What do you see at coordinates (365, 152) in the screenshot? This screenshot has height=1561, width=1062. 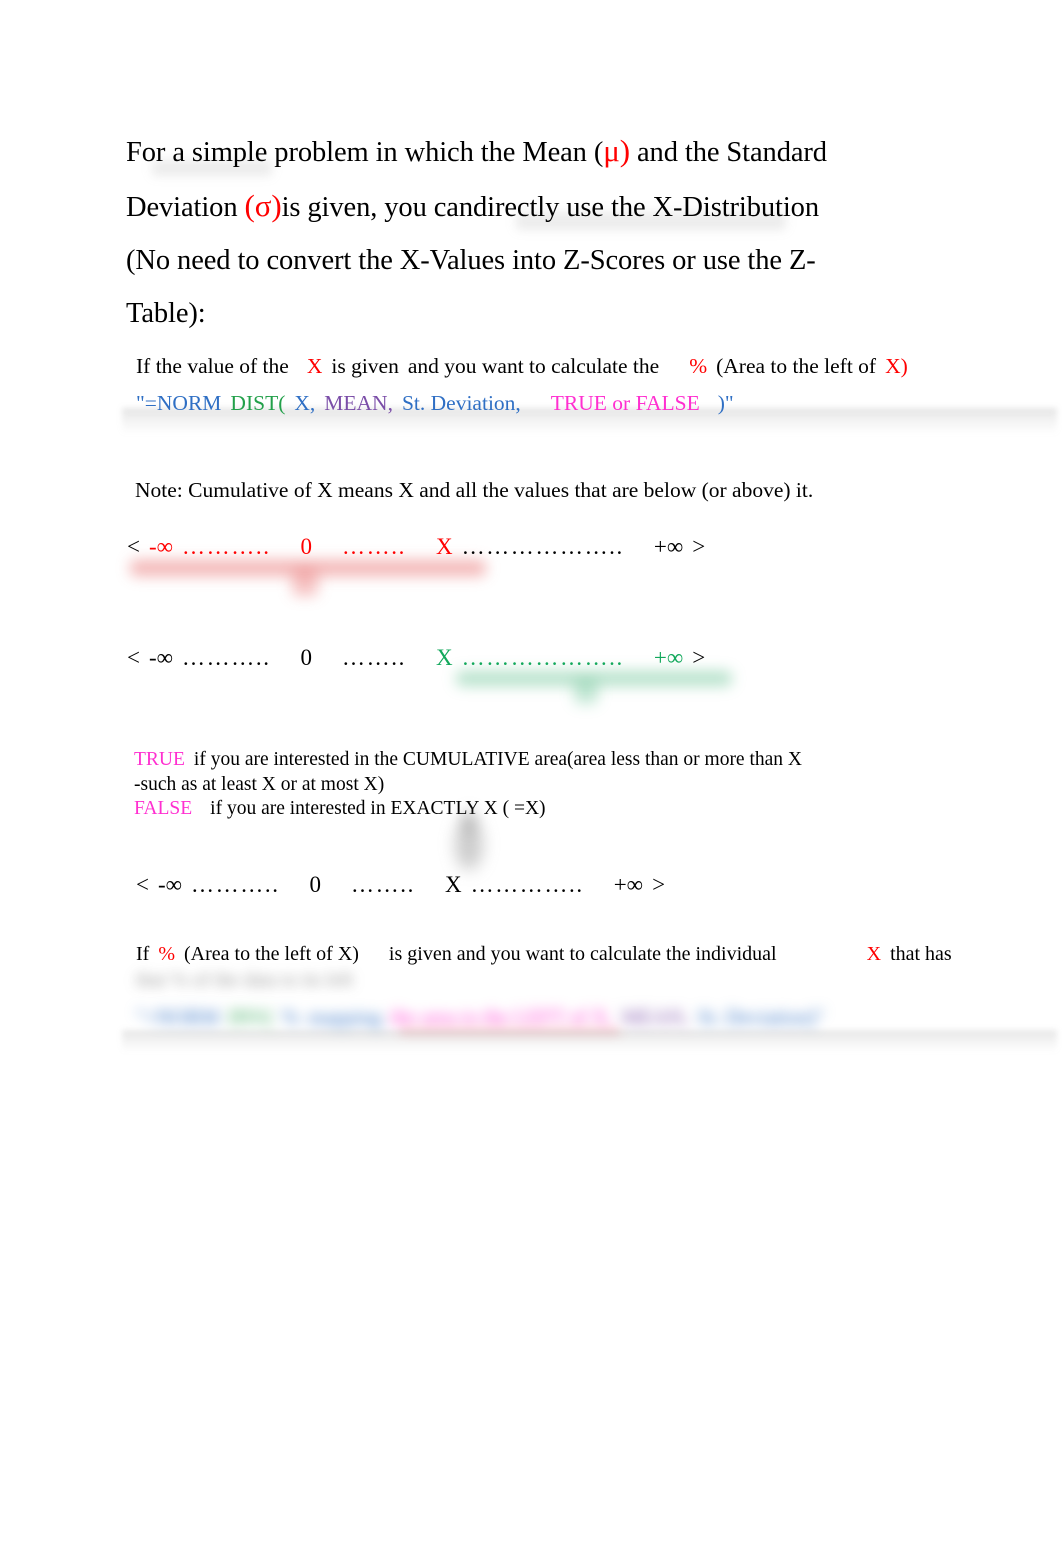 I see `heading-line-1-text: For a simple problem in which the Mean (` at bounding box center [365, 152].